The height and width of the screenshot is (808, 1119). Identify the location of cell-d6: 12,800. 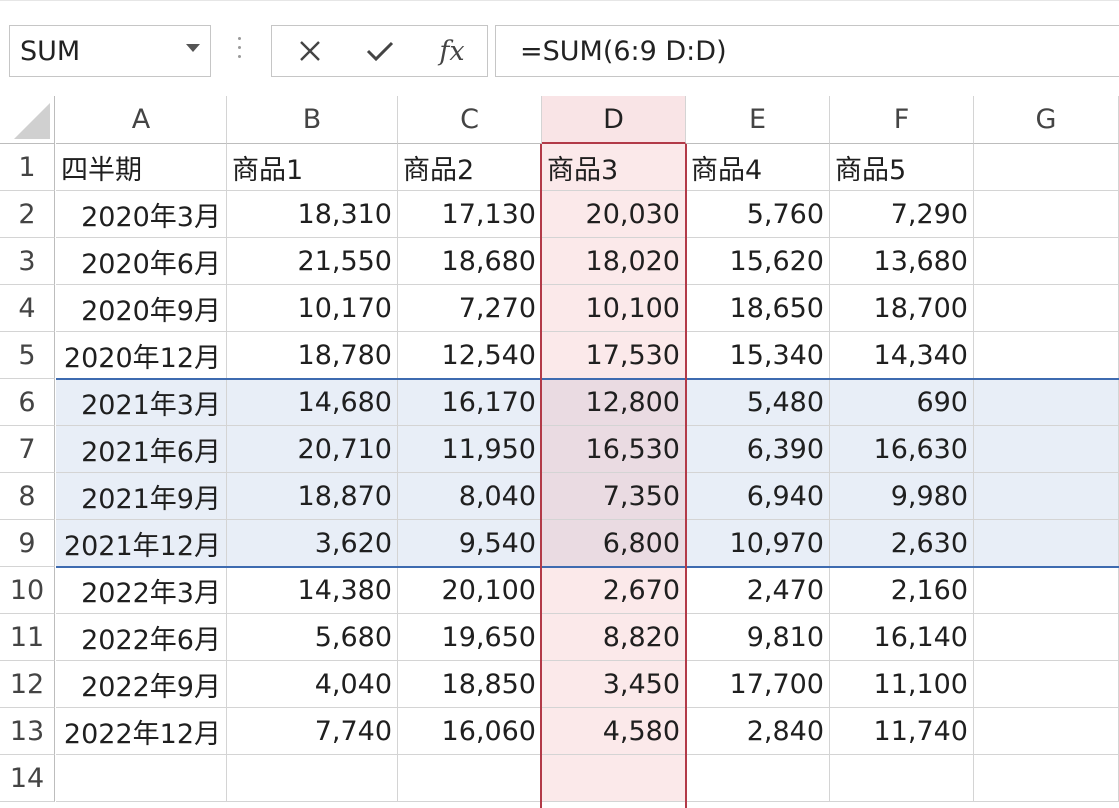
(614, 402).